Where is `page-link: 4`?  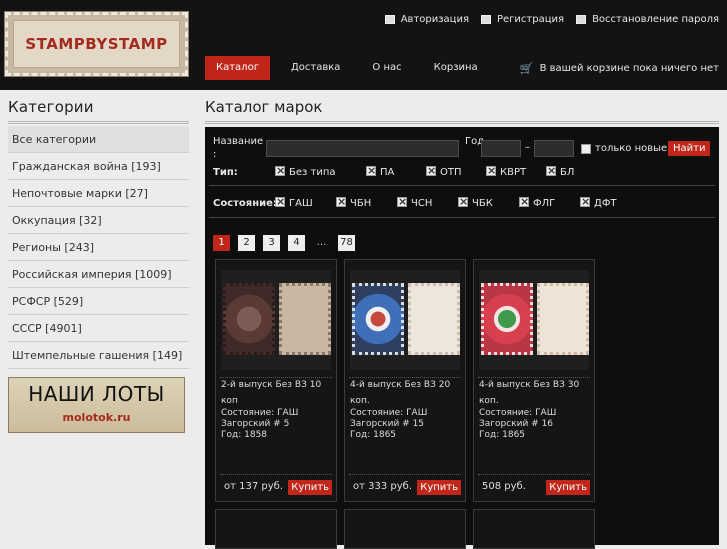 page-link: 4 is located at coordinates (296, 243).